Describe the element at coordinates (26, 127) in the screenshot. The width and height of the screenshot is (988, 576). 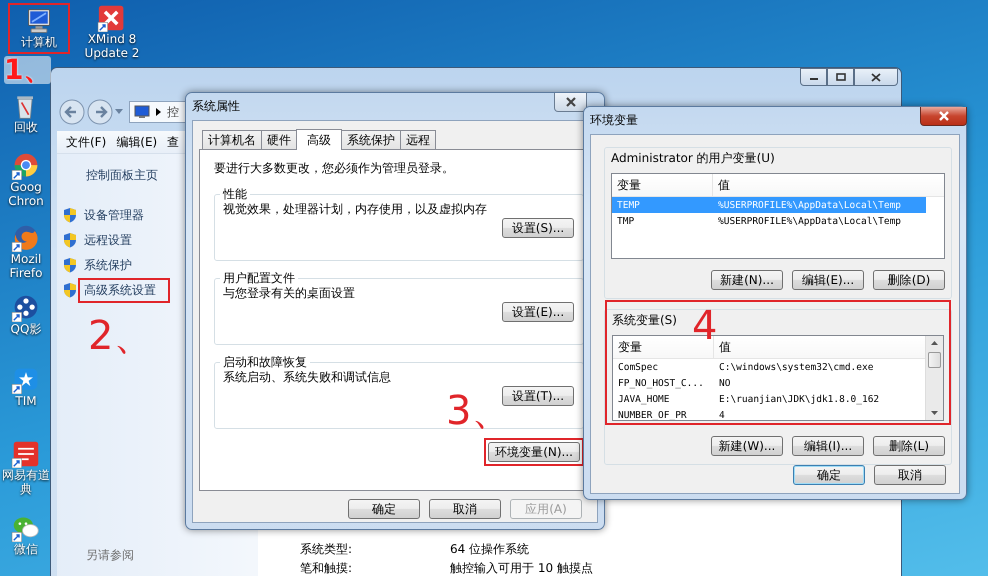
I see `icon-label: 回收` at that location.